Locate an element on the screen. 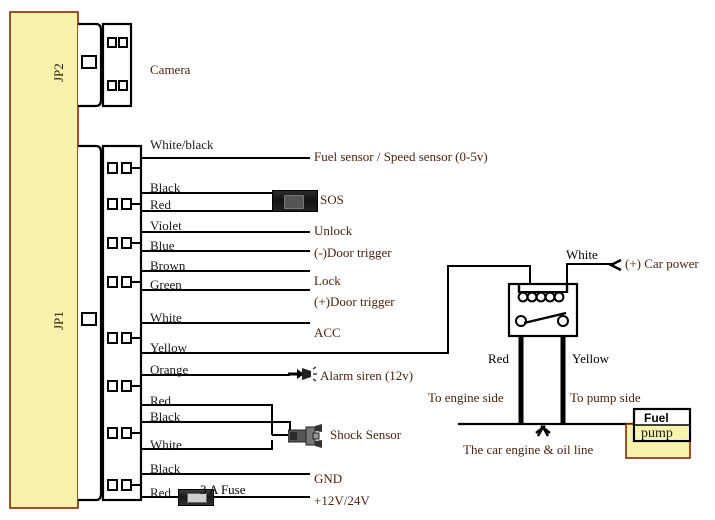 This screenshot has height=520, width=715. function-label-lock: Lock is located at coordinates (327, 280).